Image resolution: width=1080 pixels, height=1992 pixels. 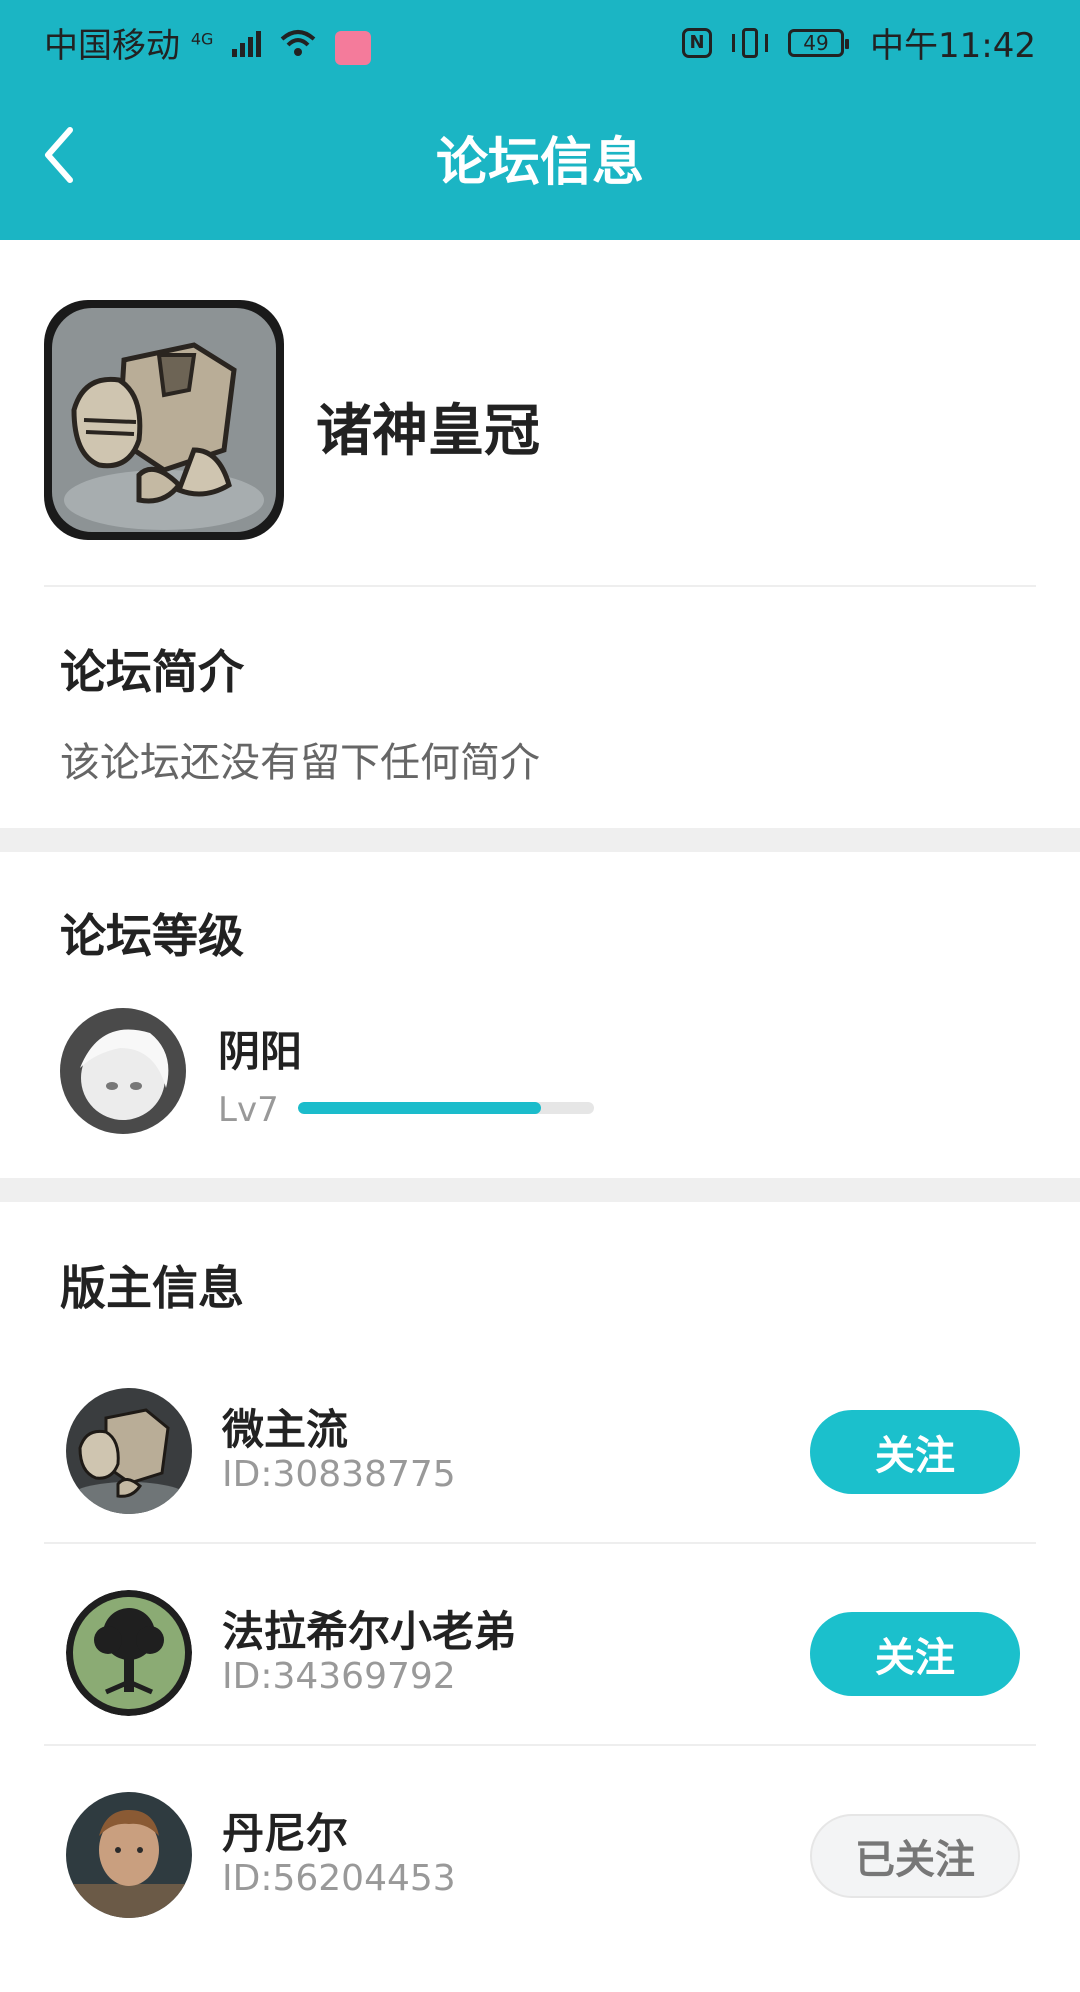 What do you see at coordinates (540, 1892) in the screenshot?
I see `moderator-row: 丹尼尔 ID:56204453 已关注` at bounding box center [540, 1892].